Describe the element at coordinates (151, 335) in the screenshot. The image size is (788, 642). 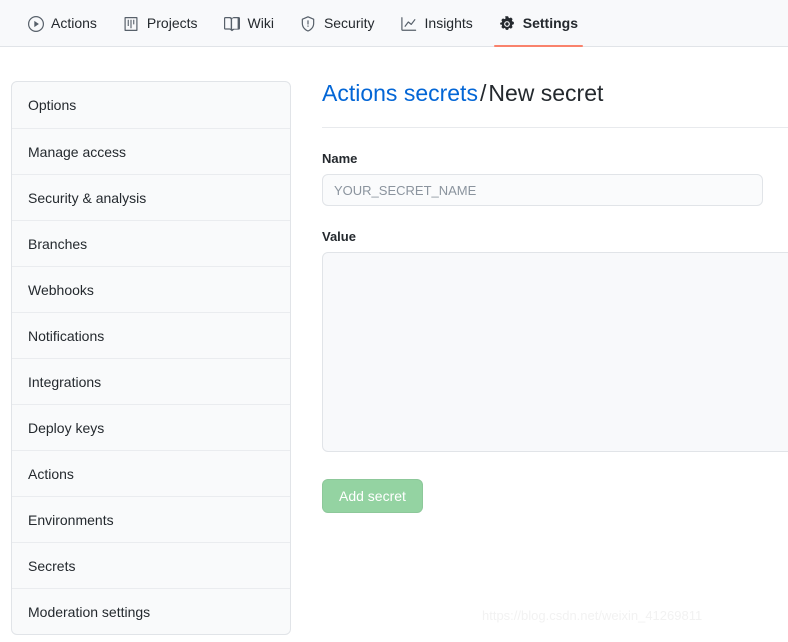
I see `sidebar-item-notifications: Notifications` at that location.